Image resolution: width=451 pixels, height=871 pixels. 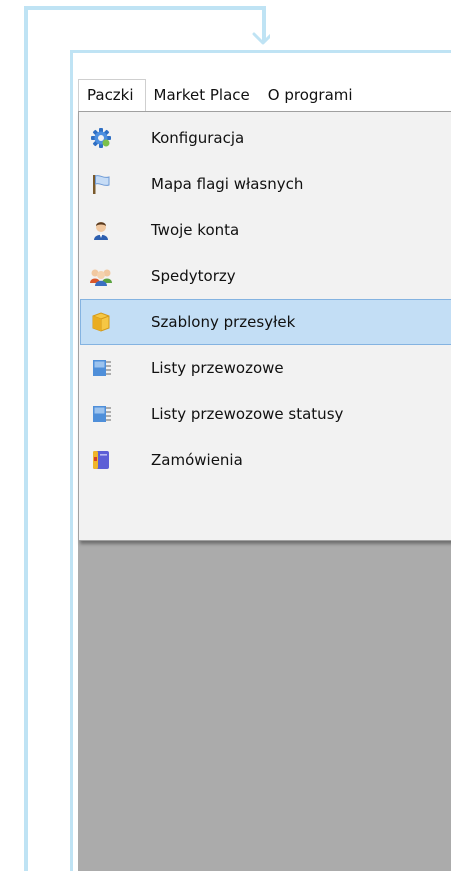 I want to click on menu-item-label: Spedytorzy, so click(x=193, y=276).